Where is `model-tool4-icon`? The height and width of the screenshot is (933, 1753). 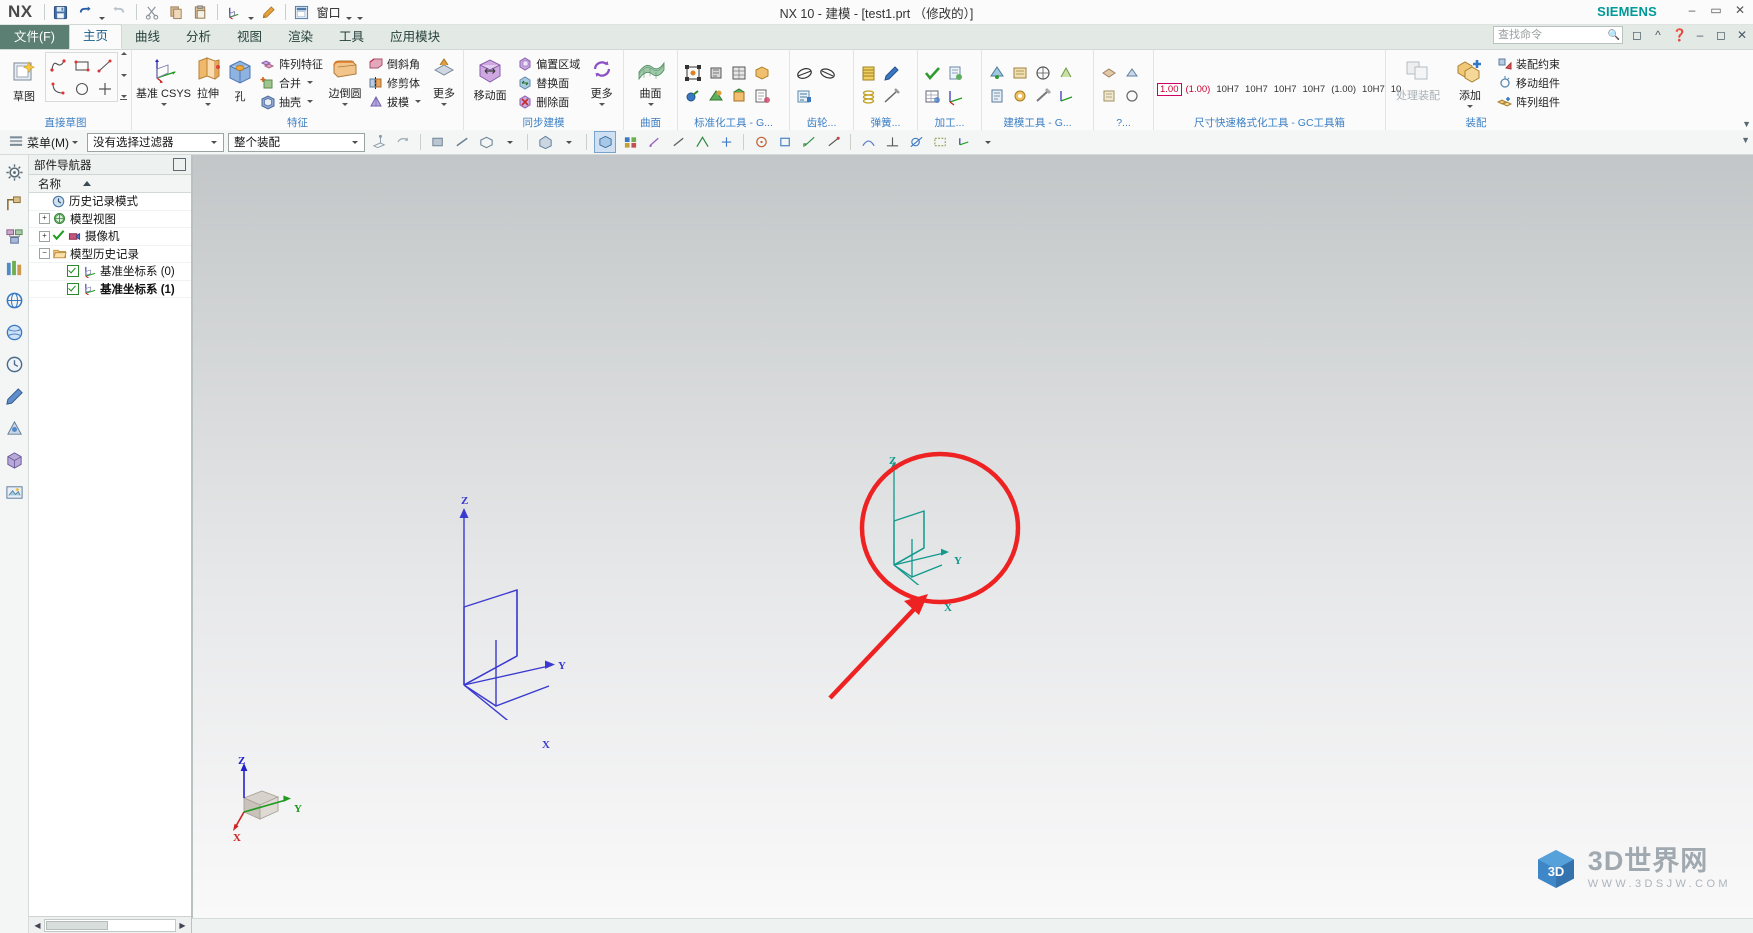
model-tool4-icon is located at coordinates (1065, 73).